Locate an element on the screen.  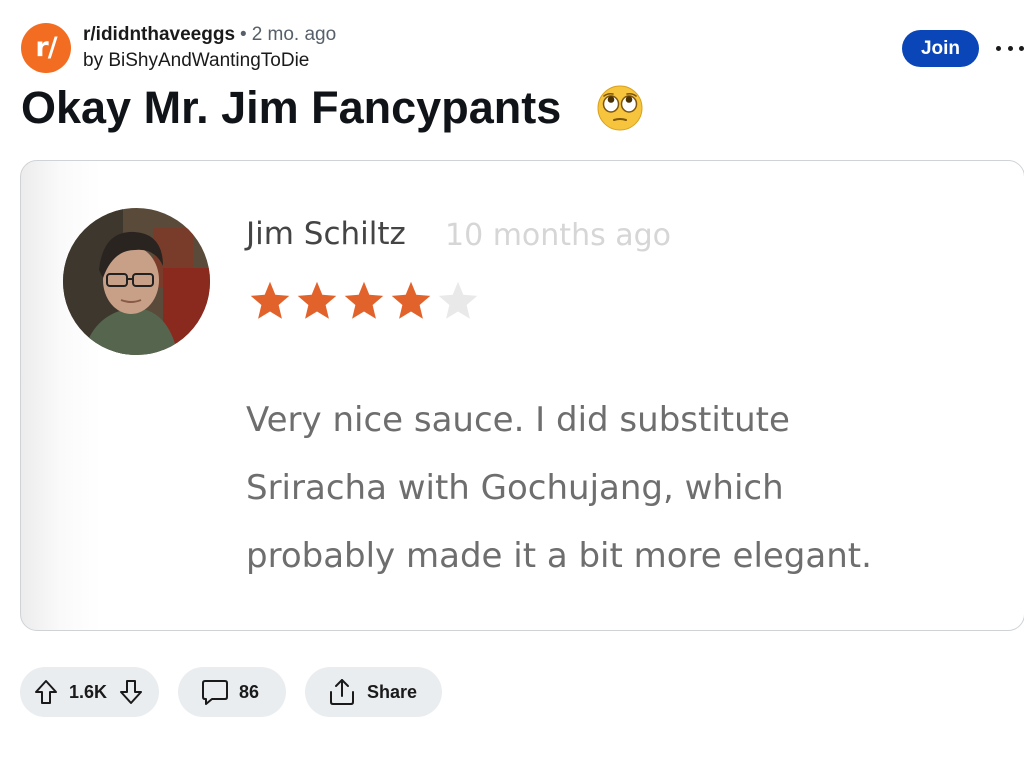
share-label: Share is located at coordinates (392, 691).